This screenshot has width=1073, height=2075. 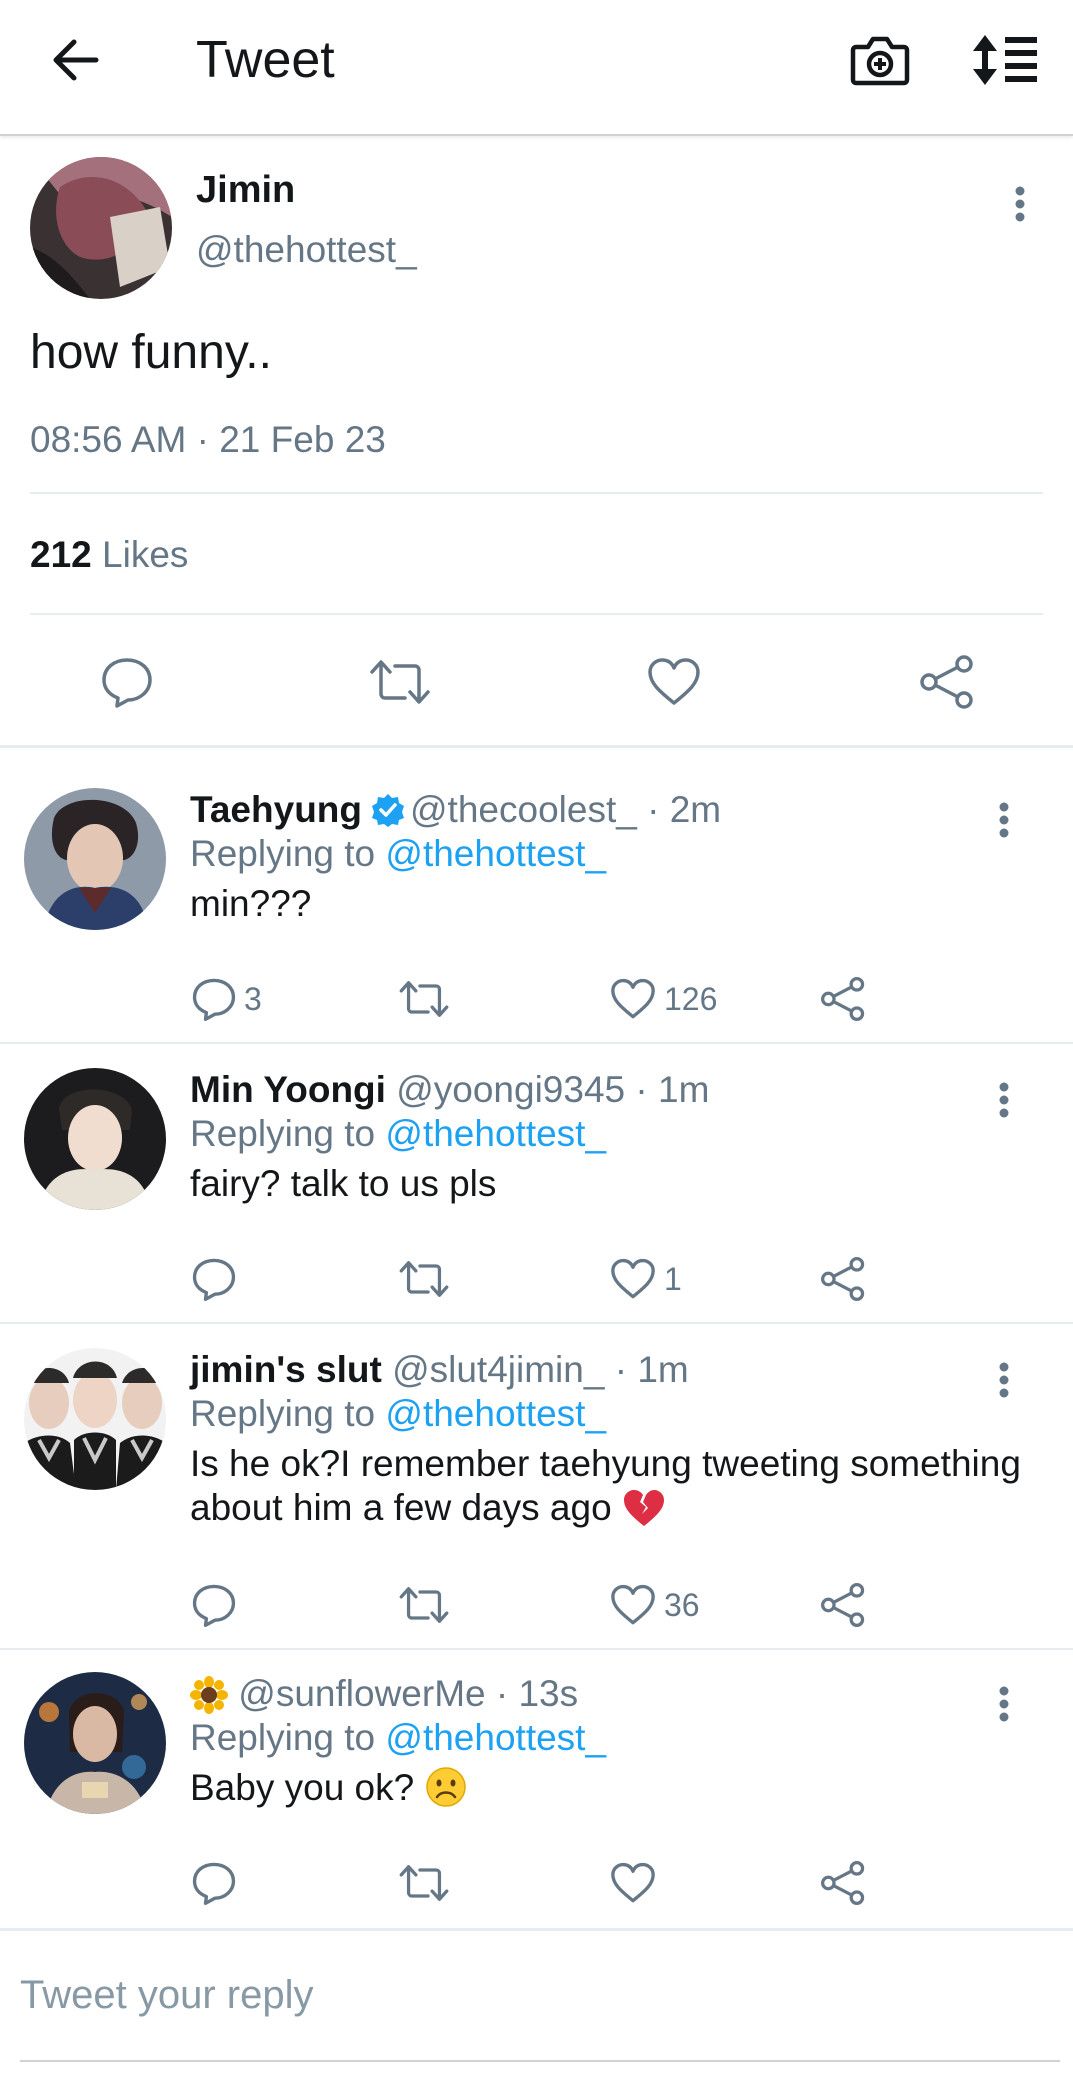 What do you see at coordinates (880, 60) in the screenshot?
I see `camera-button` at bounding box center [880, 60].